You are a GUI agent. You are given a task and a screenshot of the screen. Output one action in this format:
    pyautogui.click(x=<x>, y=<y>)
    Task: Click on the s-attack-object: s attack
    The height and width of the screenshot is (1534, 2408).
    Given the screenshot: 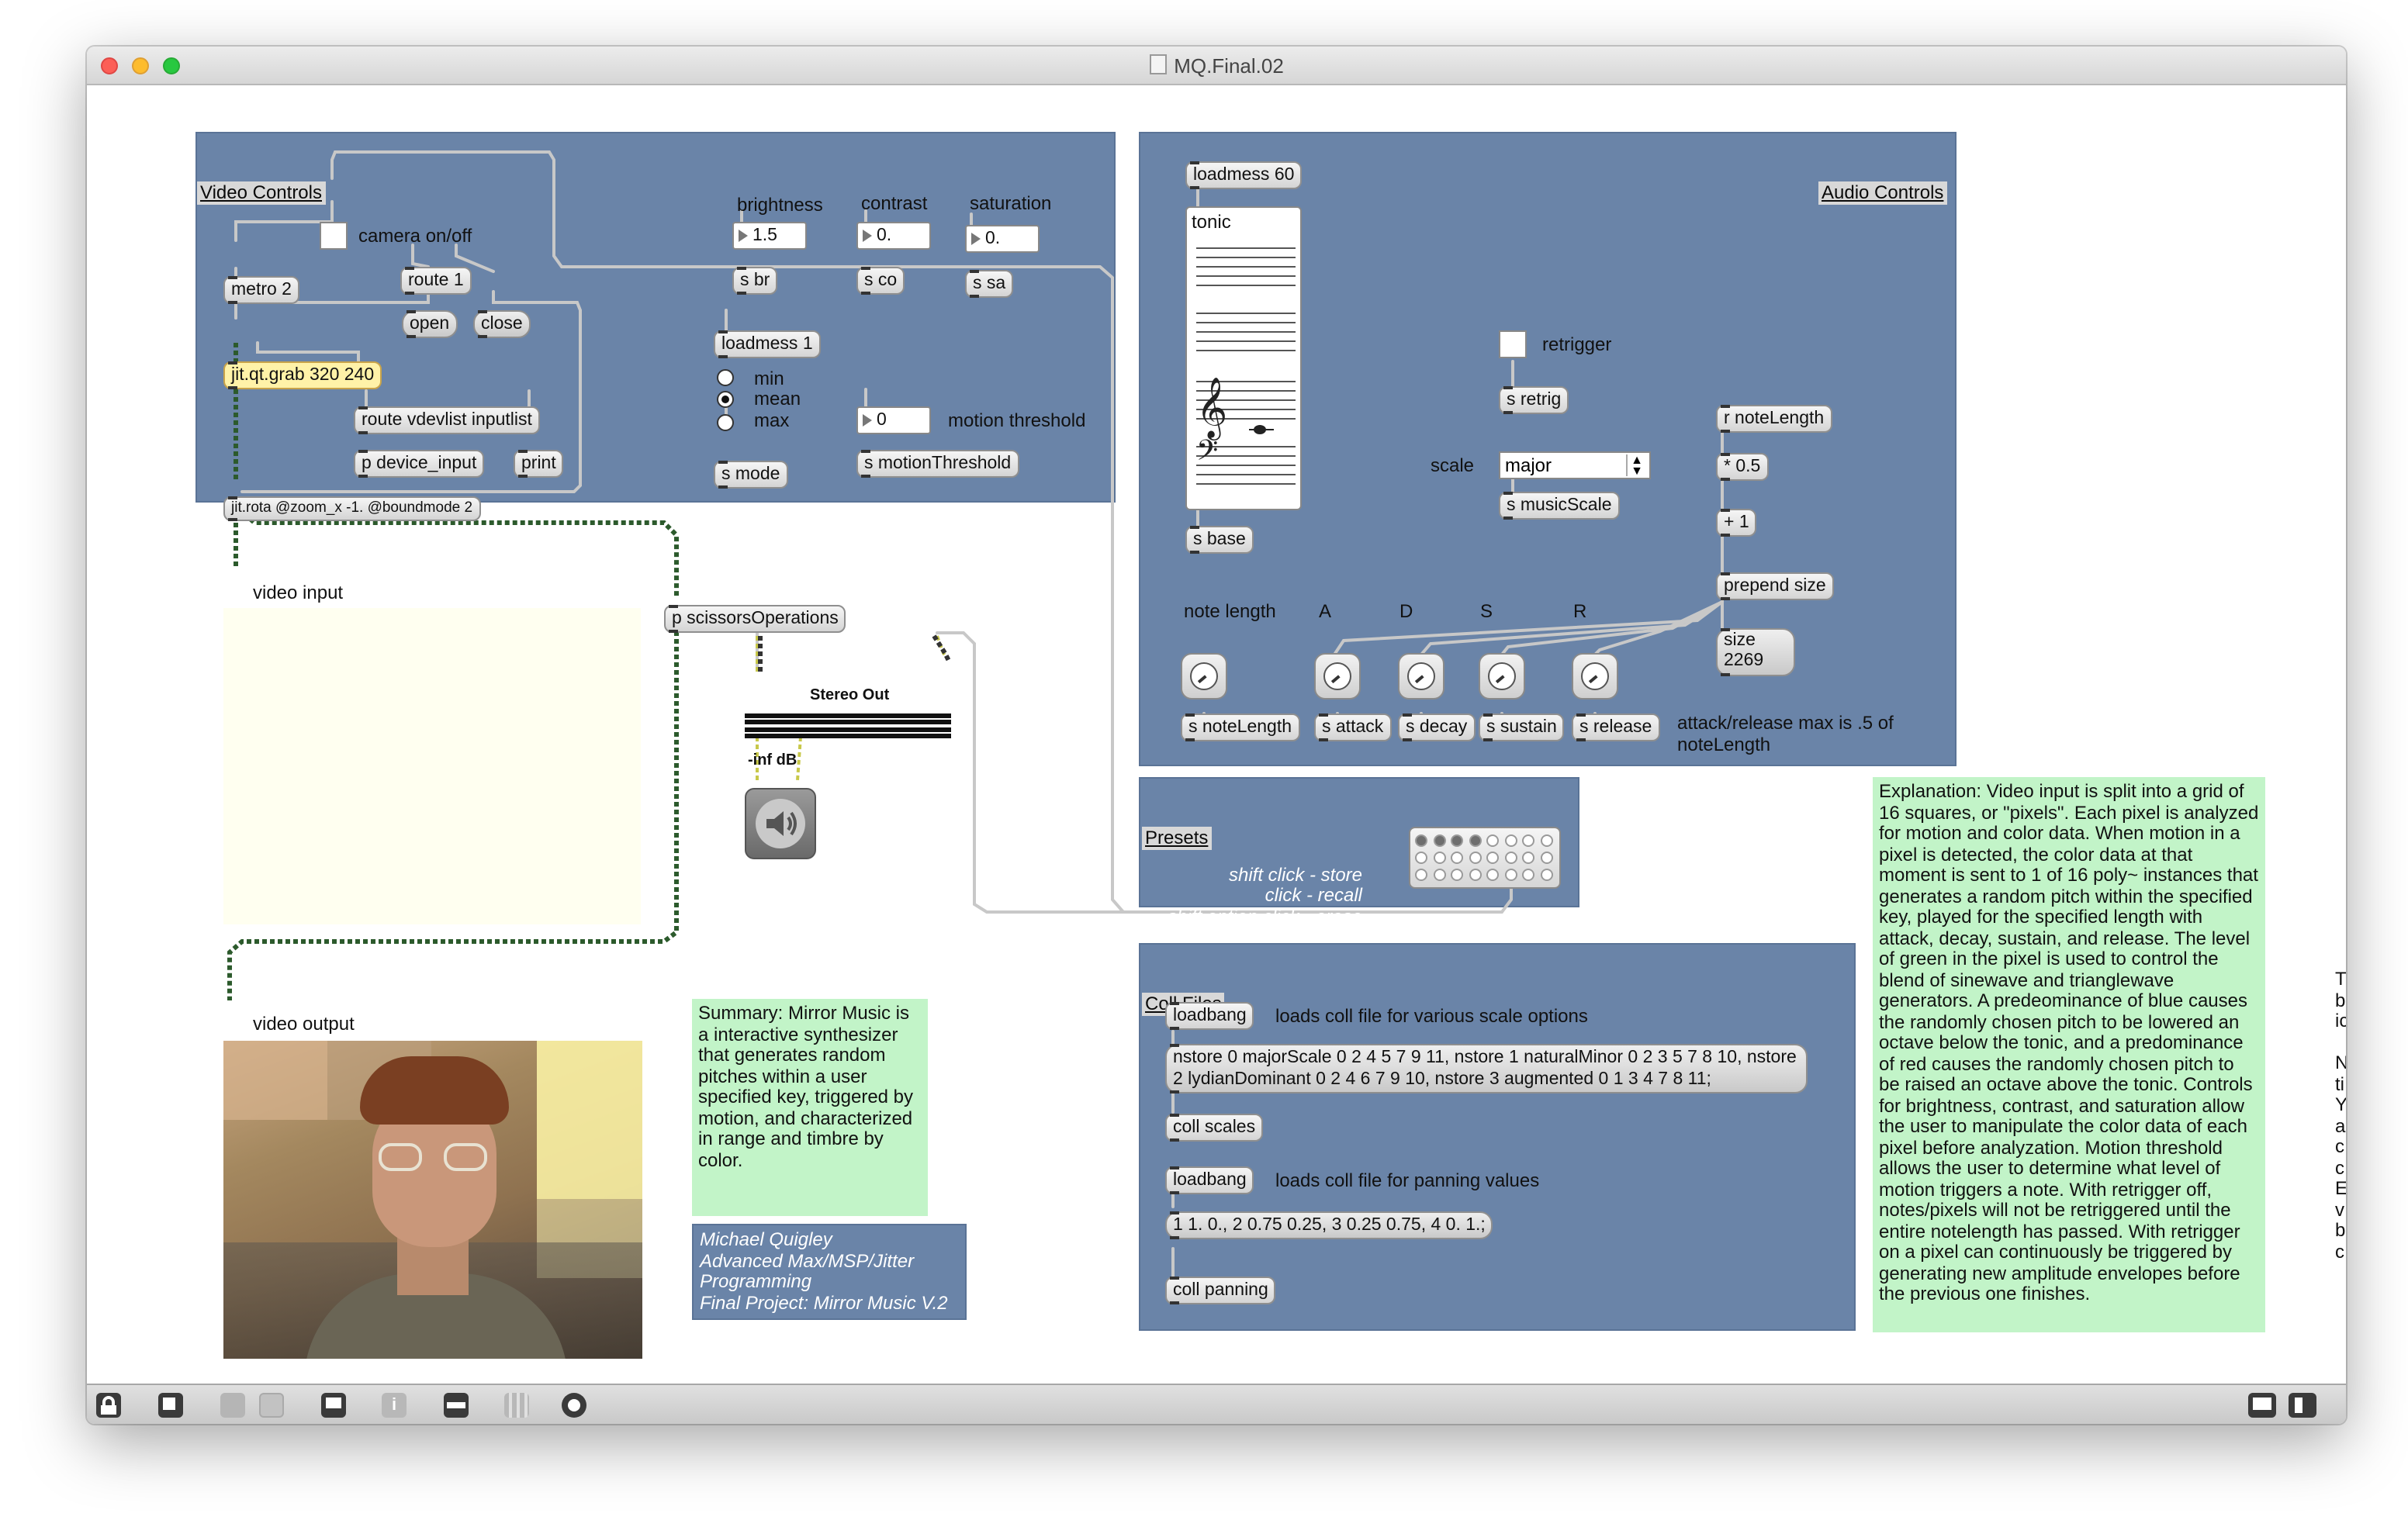 What is the action you would take?
    pyautogui.click(x=1353, y=727)
    